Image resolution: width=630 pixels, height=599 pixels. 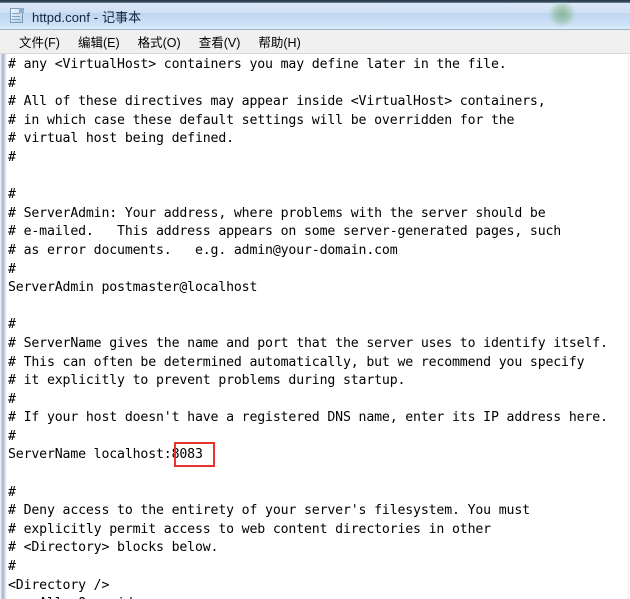 What do you see at coordinates (105, 455) in the screenshot?
I see `editor-line: ServerName localhost:8083` at bounding box center [105, 455].